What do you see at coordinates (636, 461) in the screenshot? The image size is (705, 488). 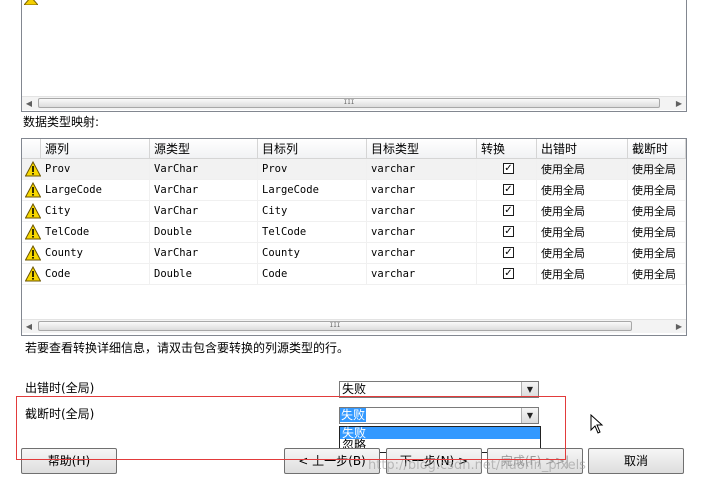 I see `cancel-button: 取消` at bounding box center [636, 461].